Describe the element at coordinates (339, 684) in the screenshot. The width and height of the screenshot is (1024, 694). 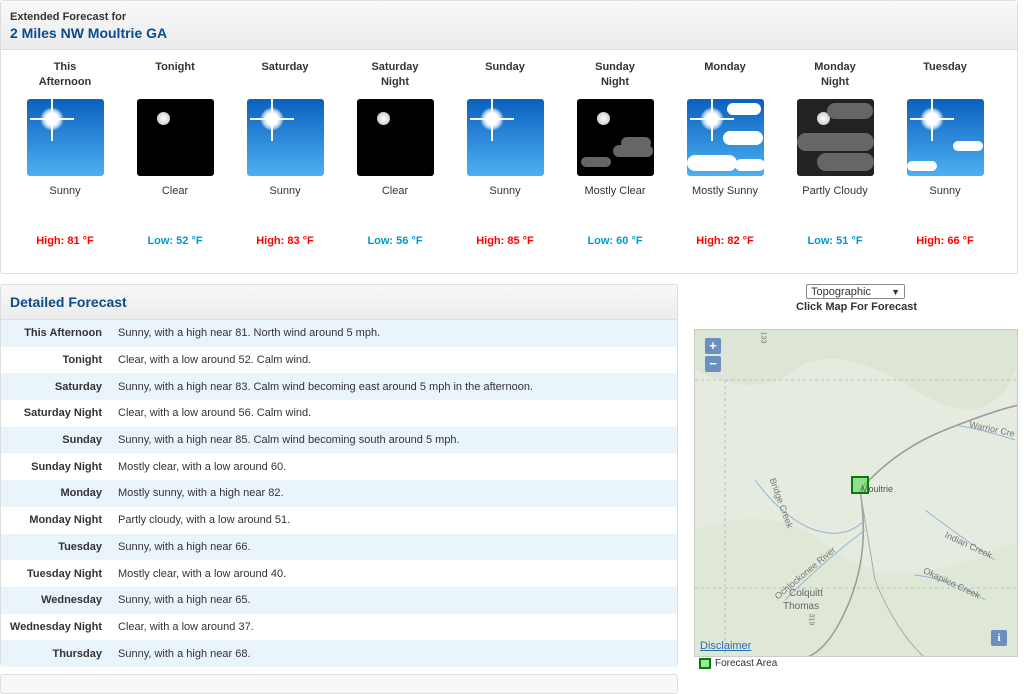
I see `next-panel-header` at that location.